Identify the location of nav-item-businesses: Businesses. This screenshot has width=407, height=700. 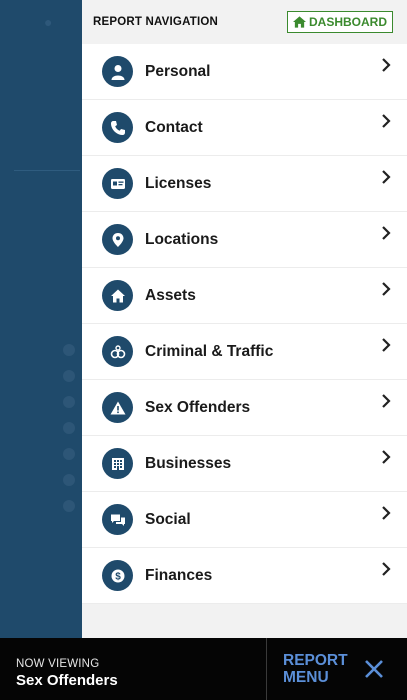
(244, 464).